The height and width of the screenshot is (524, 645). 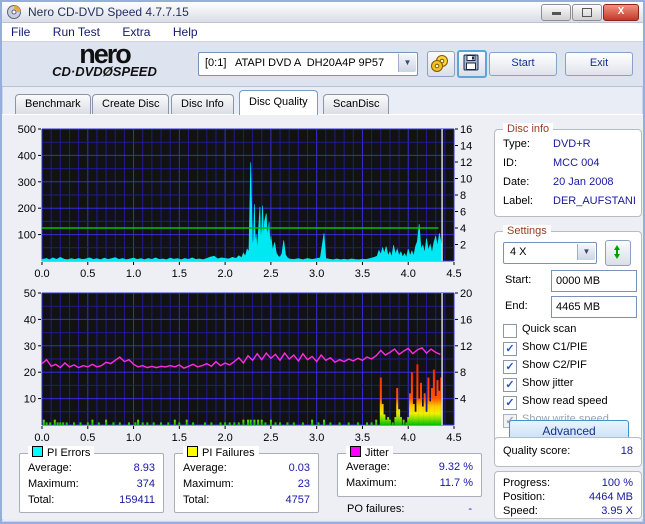 I want to click on svg-text: 0.5, so click(x=87, y=274).